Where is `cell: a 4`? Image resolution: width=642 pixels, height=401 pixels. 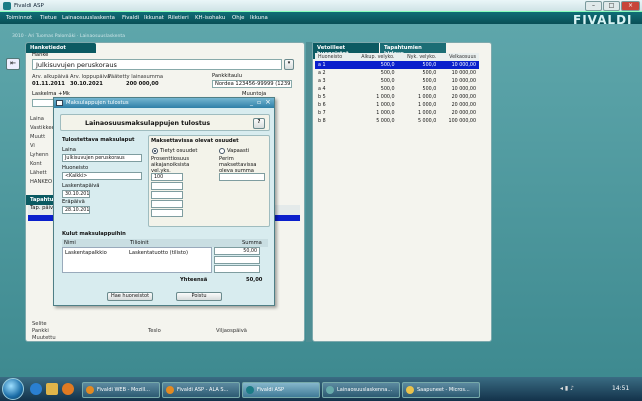 cell: a 4 is located at coordinates (322, 89).